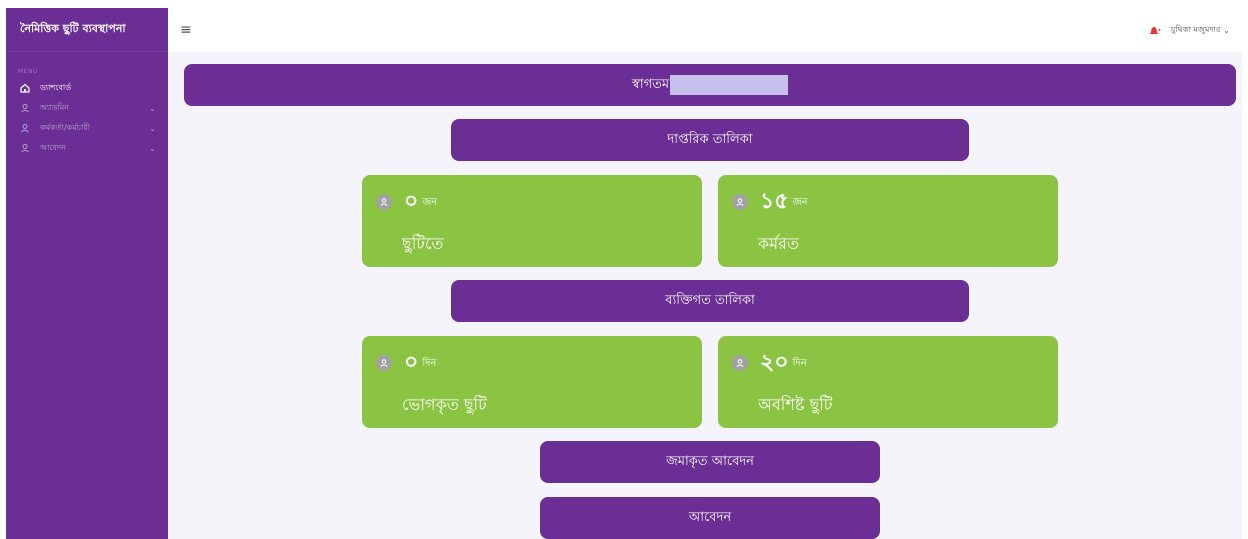 The image size is (1248, 539). What do you see at coordinates (1195, 29) in the screenshot?
I see `username: যুথিকা মজুমদার` at bounding box center [1195, 29].